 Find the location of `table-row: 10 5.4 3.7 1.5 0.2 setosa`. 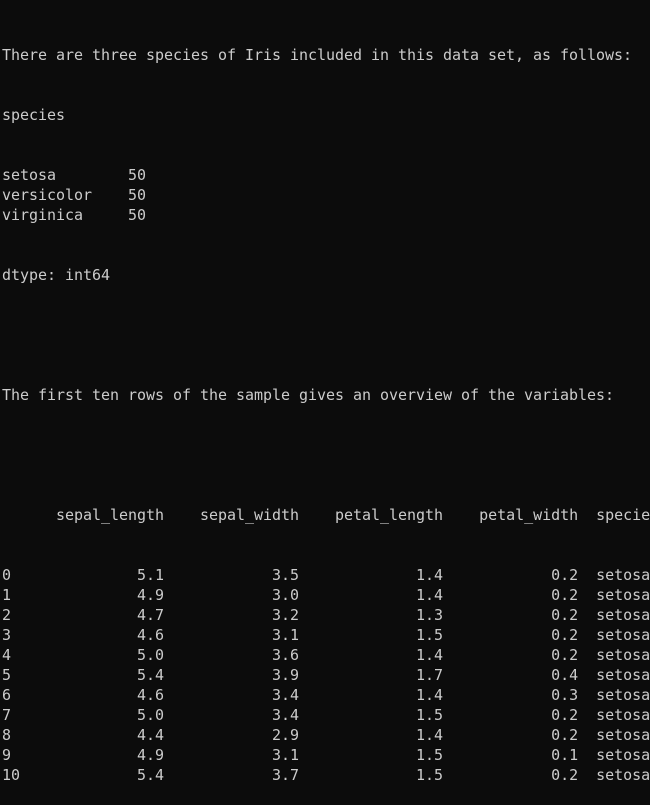

table-row: 10 5.4 3.7 1.5 0.2 setosa is located at coordinates (326, 775).